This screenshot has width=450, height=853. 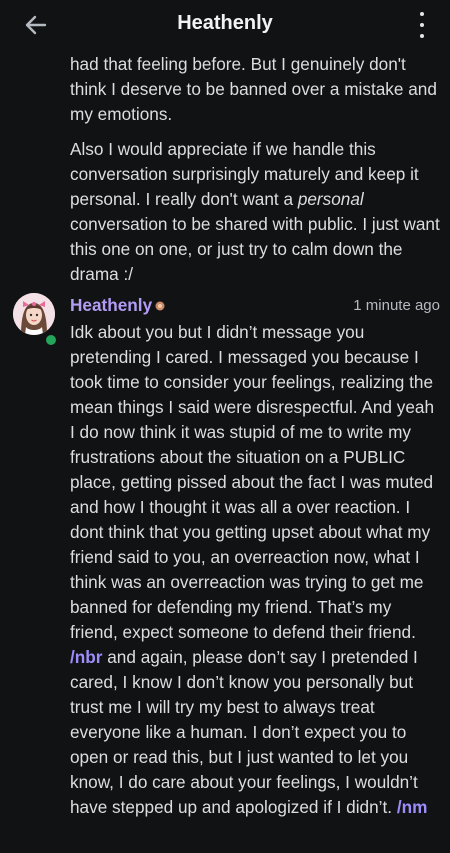 I want to click on tone-tag: /nbr, so click(x=86, y=657).